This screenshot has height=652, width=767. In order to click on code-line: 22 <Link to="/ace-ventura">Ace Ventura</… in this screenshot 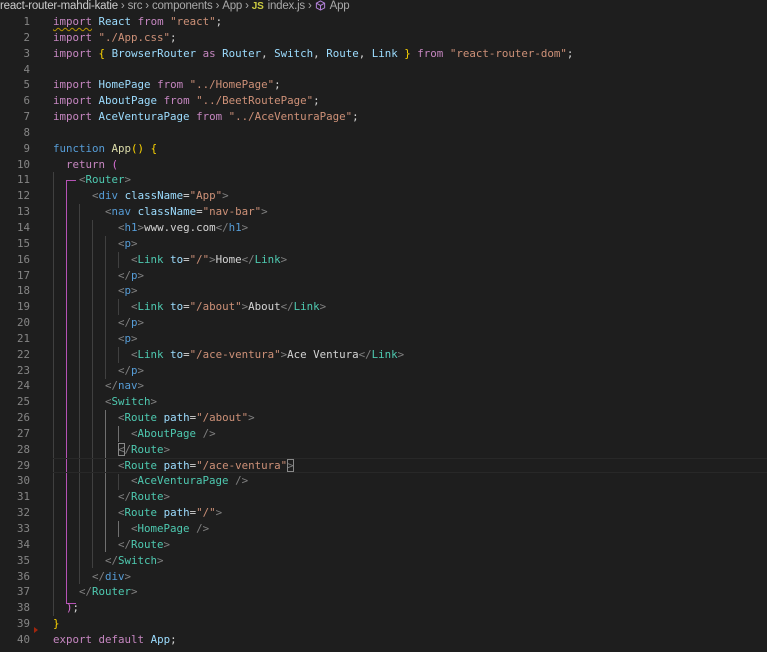, I will do `click(383, 355)`.